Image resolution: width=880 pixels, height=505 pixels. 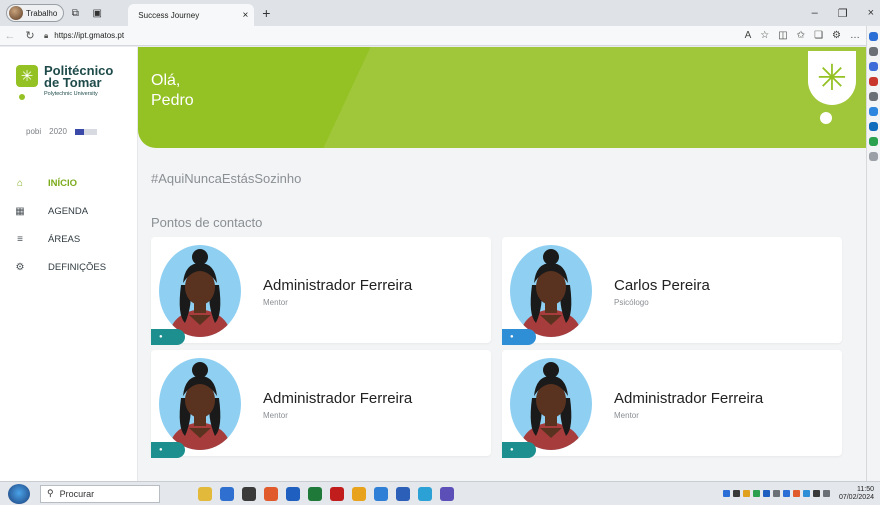 I want to click on taskview-icon, so click(x=249, y=493).